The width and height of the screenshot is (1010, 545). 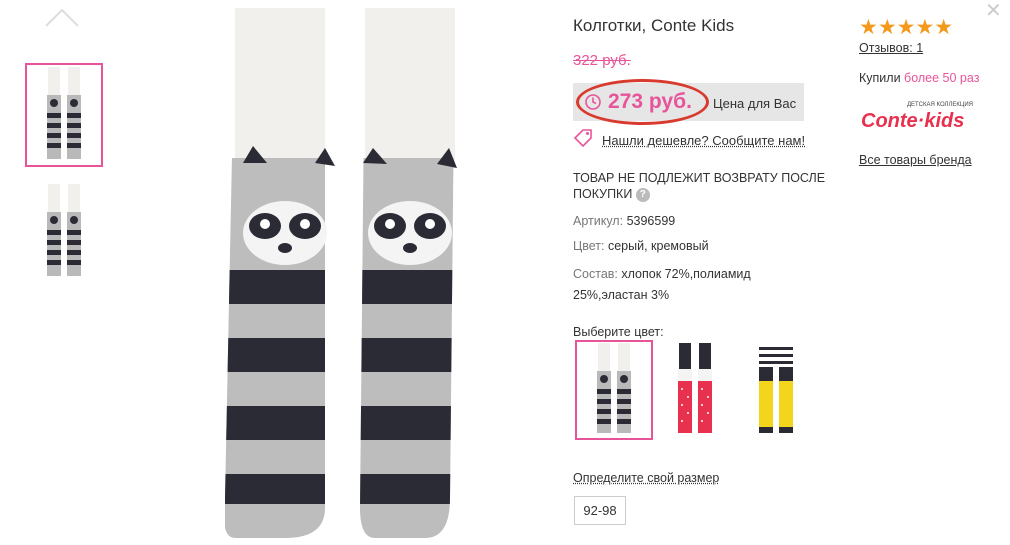 I want to click on color-swatch-red-polka, so click(x=695, y=390).